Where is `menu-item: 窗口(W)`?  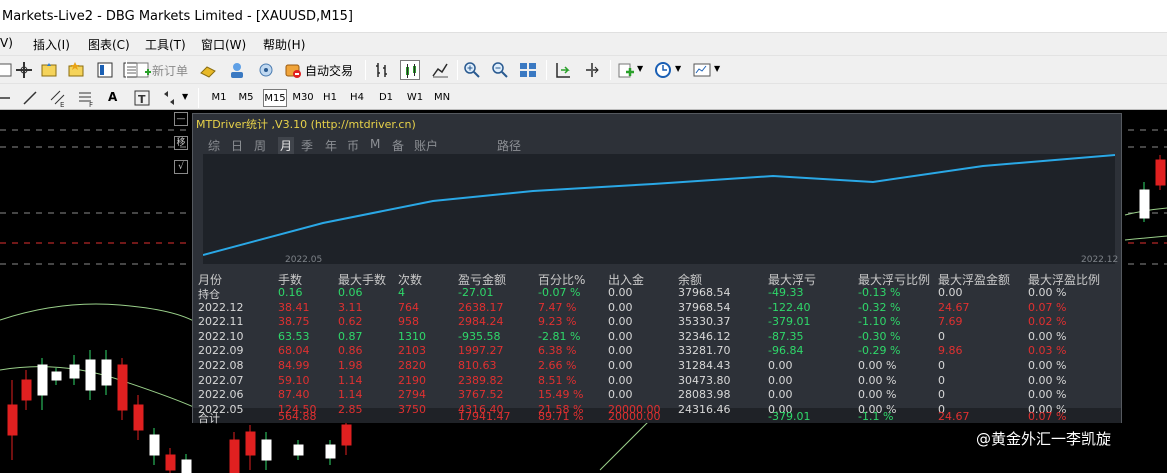 menu-item: 窗口(W) is located at coordinates (223, 44).